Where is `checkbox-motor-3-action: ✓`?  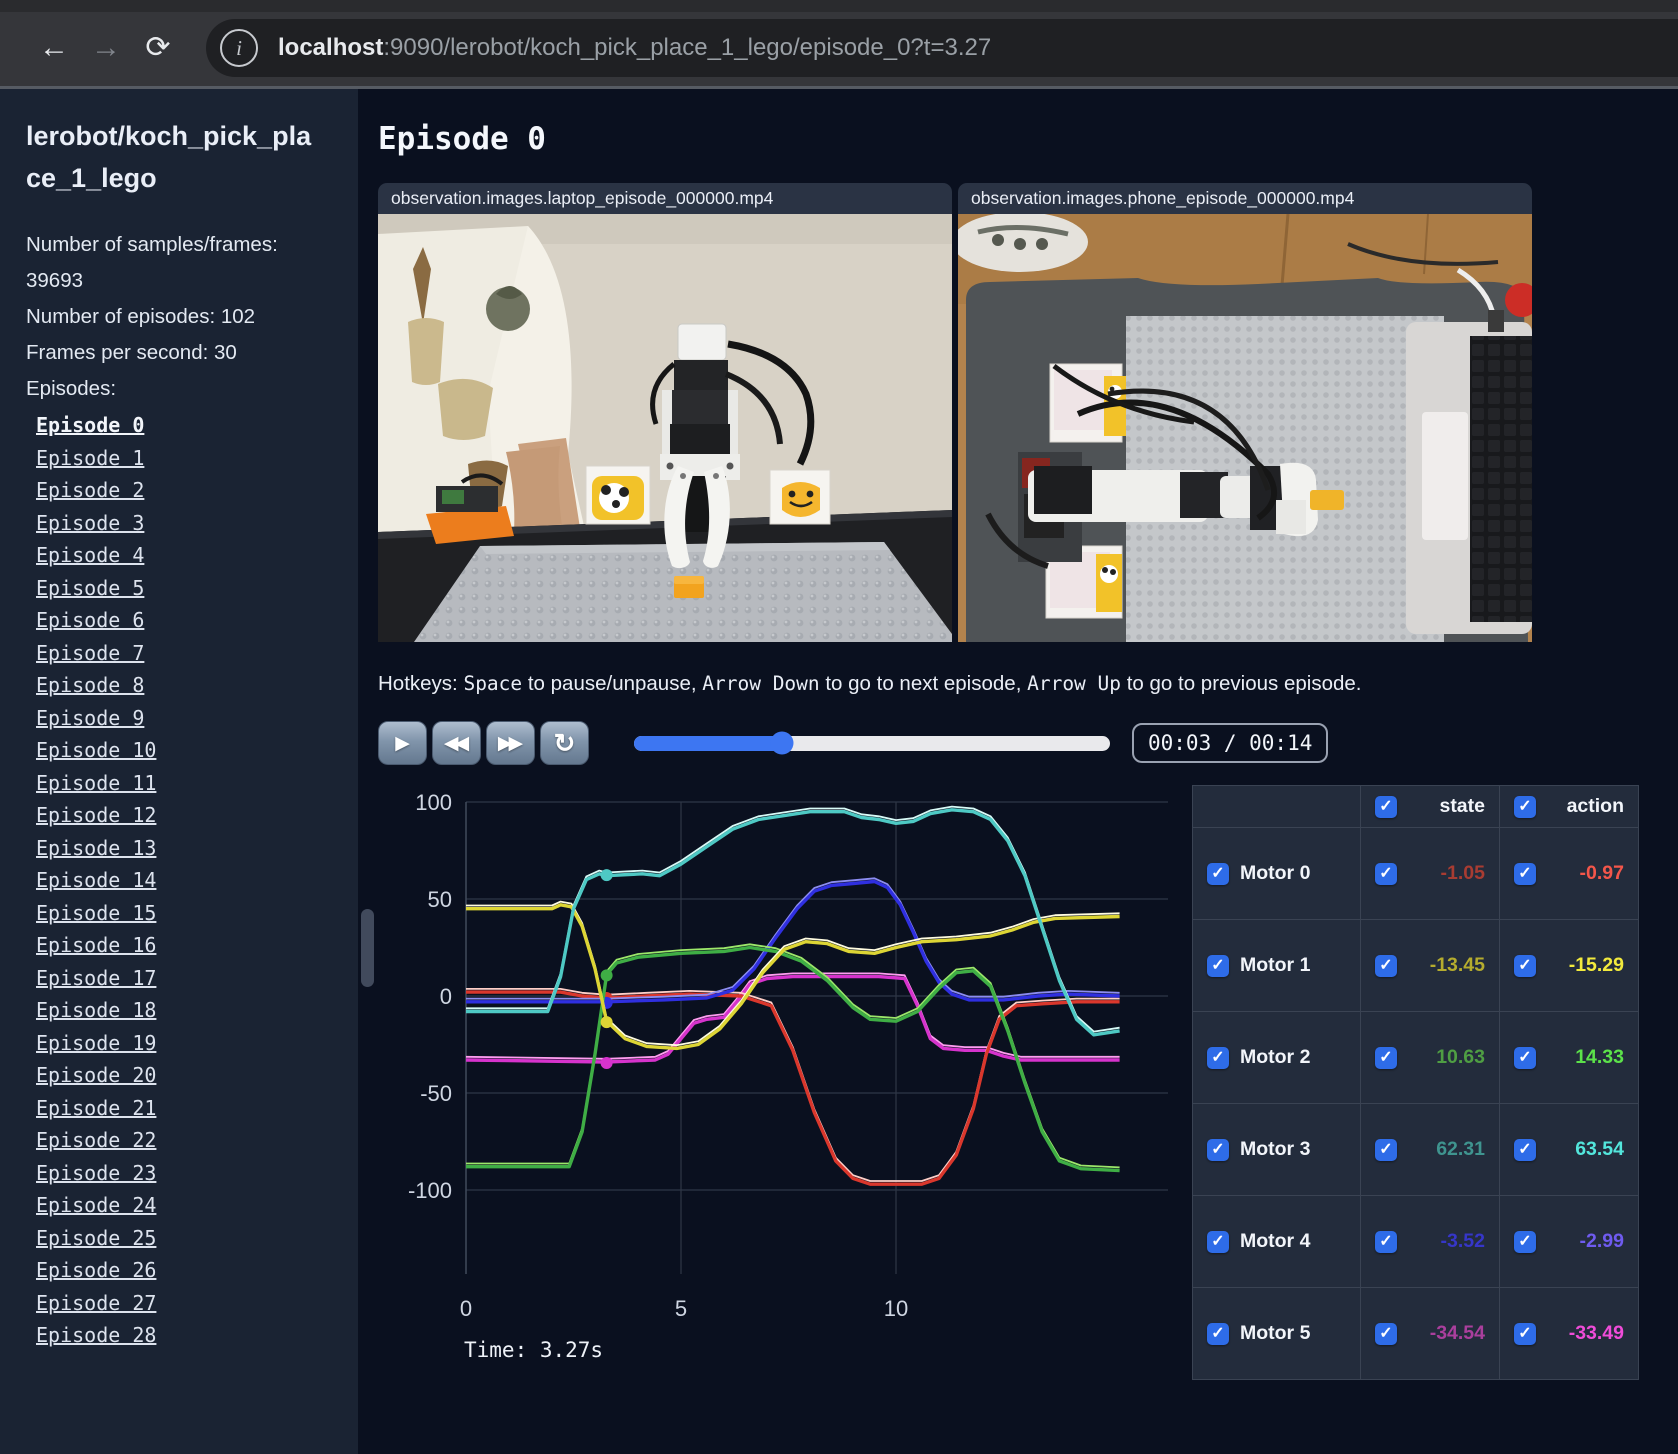 checkbox-motor-3-action: ✓ is located at coordinates (1525, 1149).